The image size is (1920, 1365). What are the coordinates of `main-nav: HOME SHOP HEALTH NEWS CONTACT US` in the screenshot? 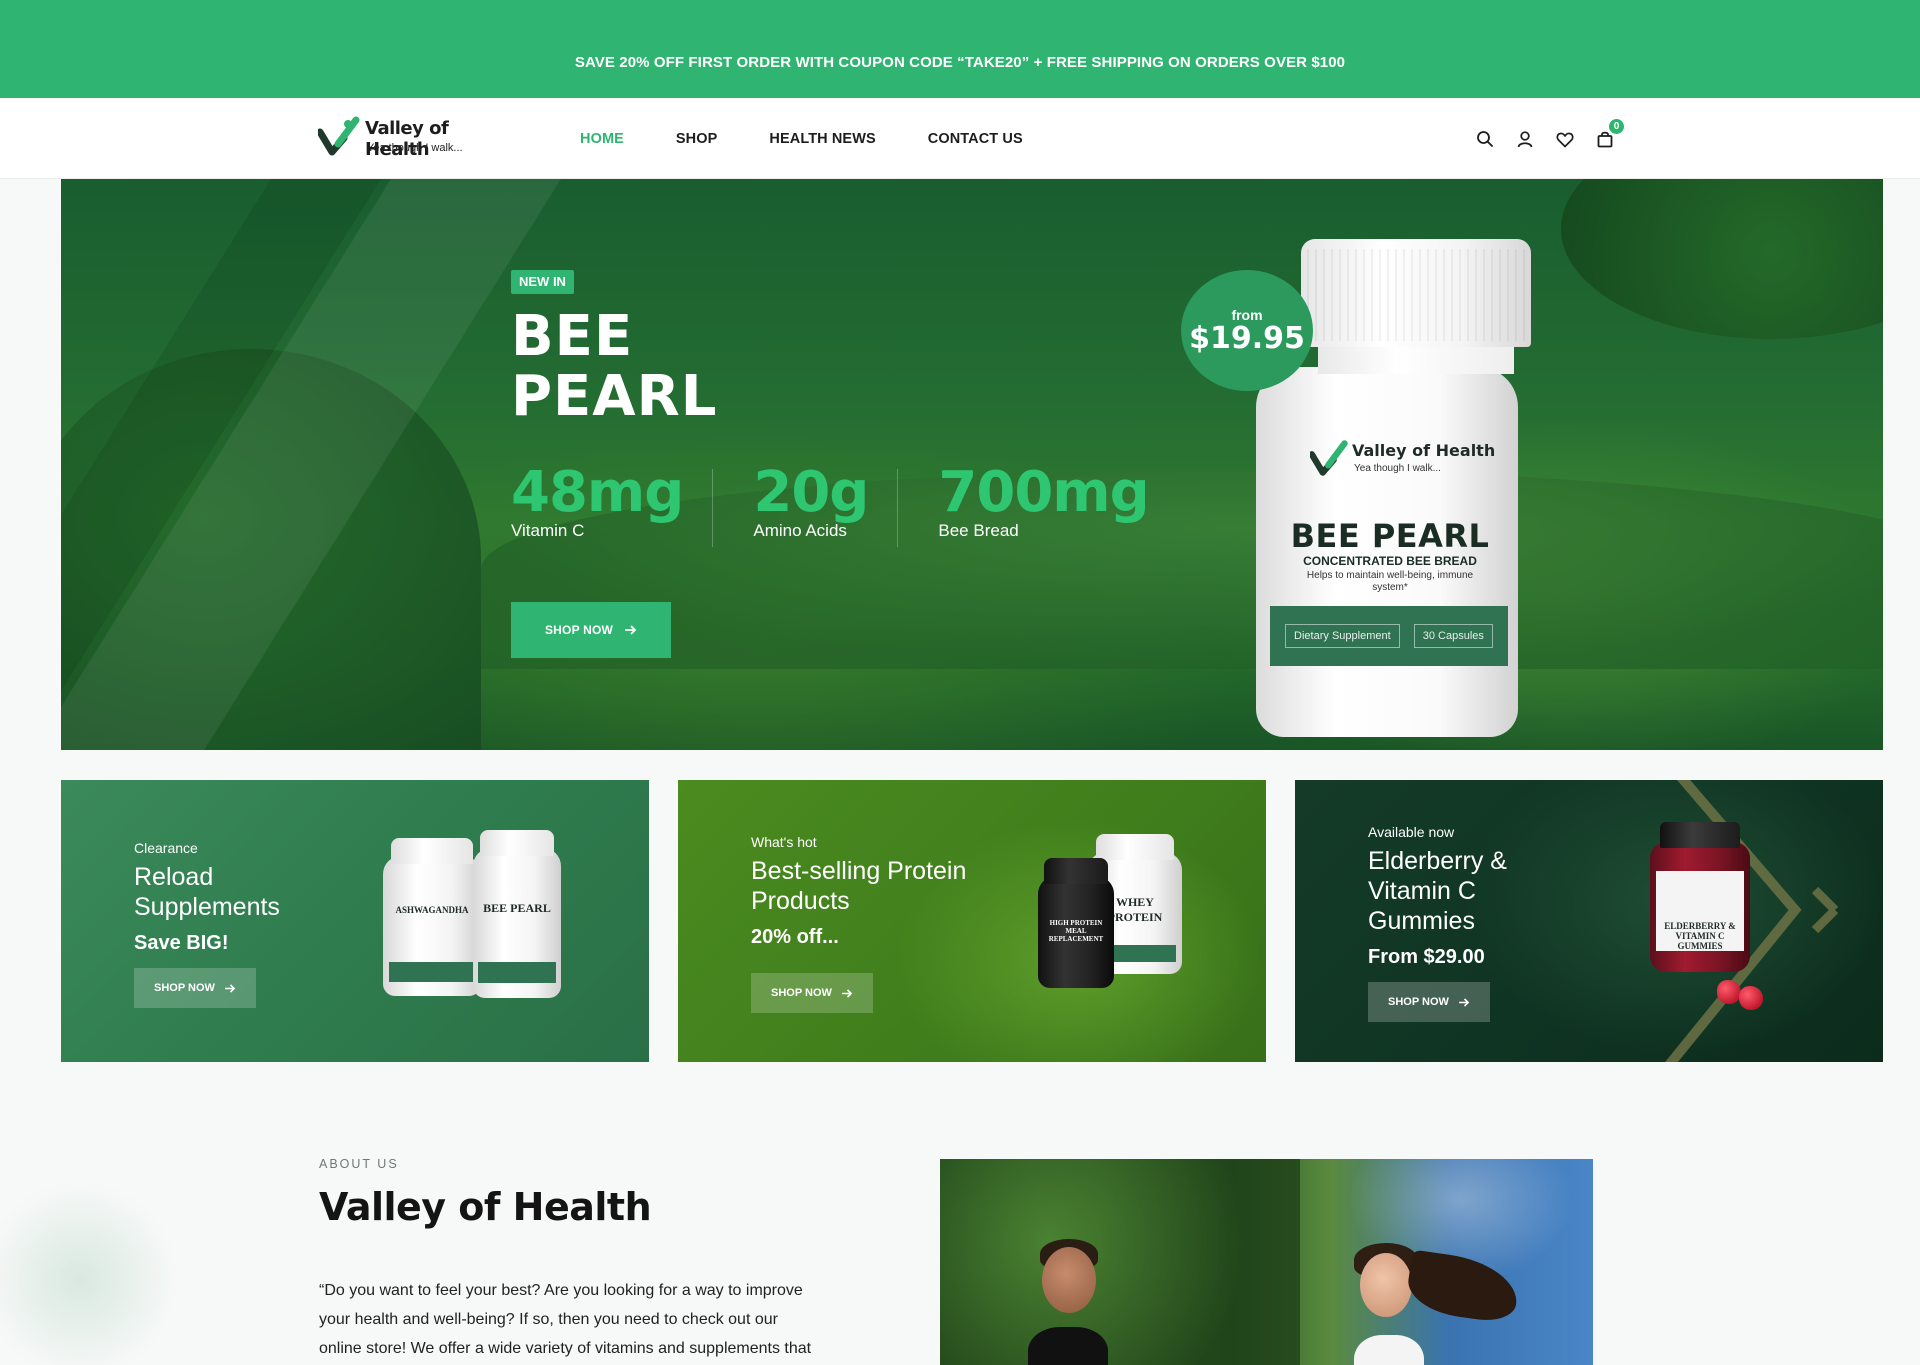 It's located at (827, 138).